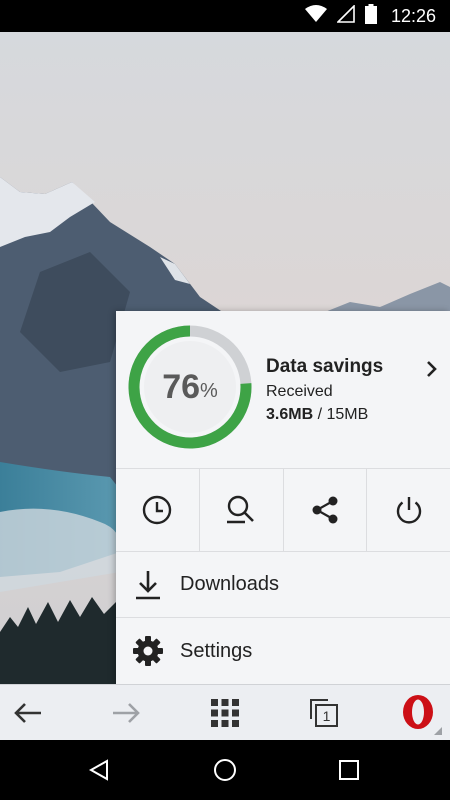 The image size is (450, 800). I want to click on speed-dial-button, so click(225, 713).